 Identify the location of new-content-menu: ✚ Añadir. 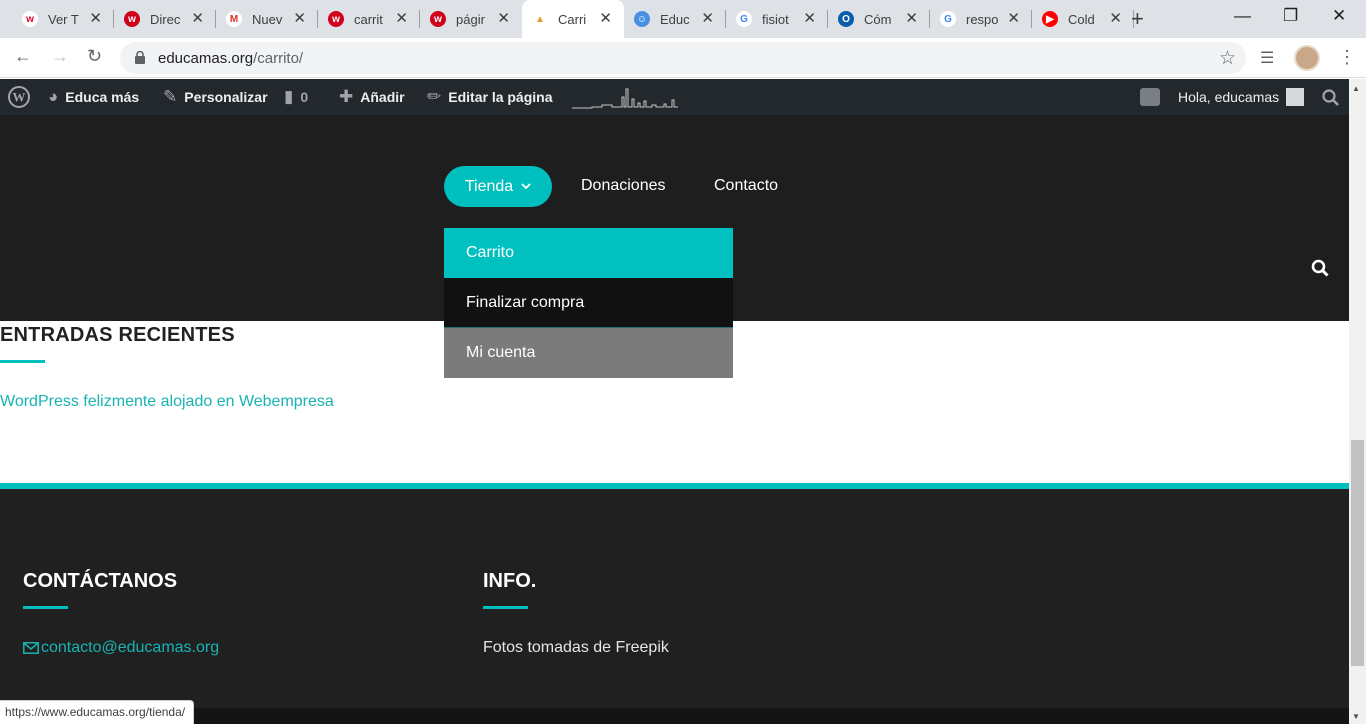
(372, 97).